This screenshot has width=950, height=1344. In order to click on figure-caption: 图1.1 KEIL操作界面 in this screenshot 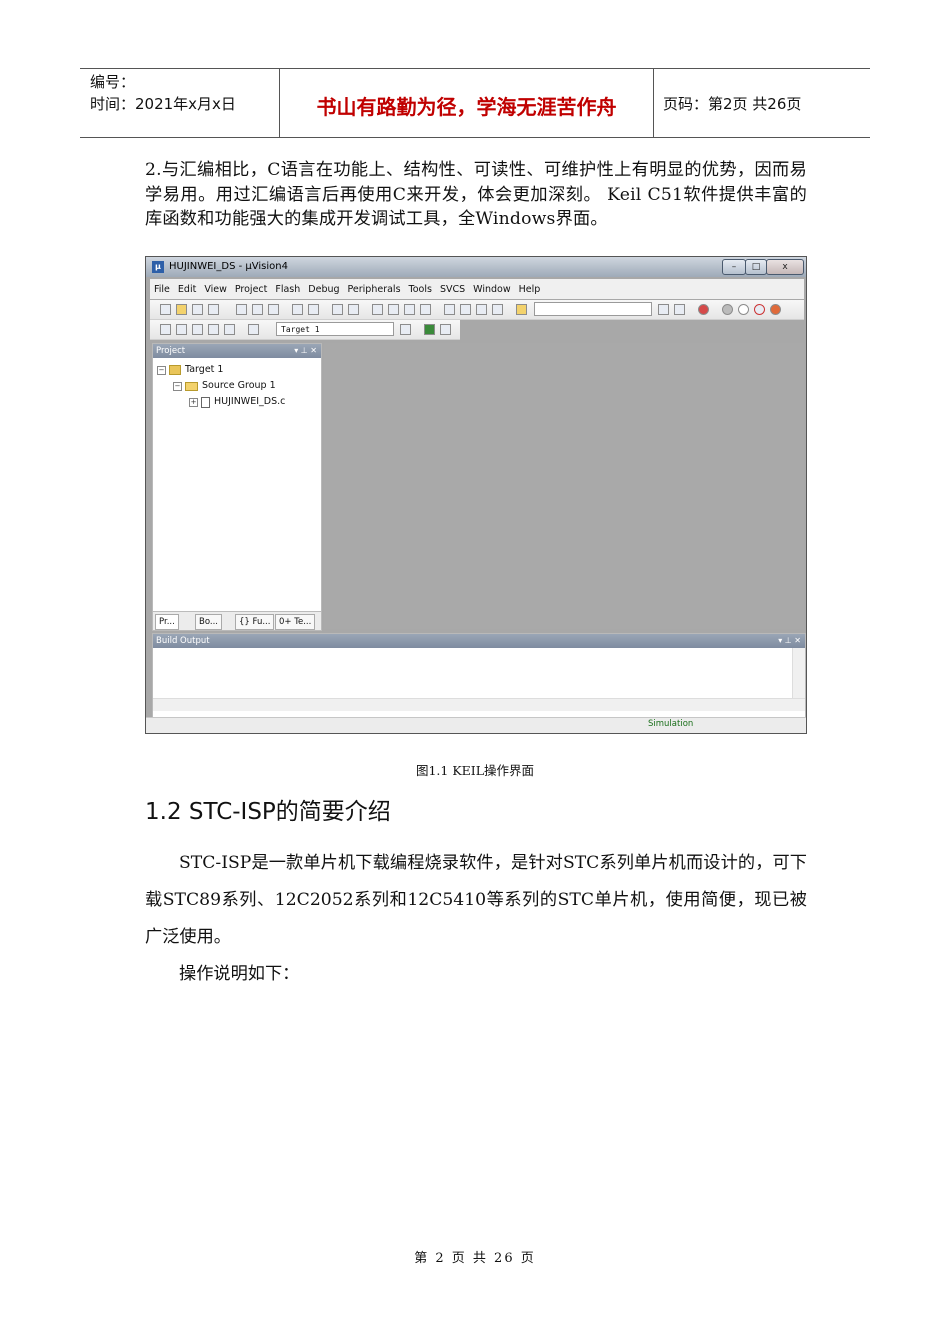, I will do `click(475, 770)`.